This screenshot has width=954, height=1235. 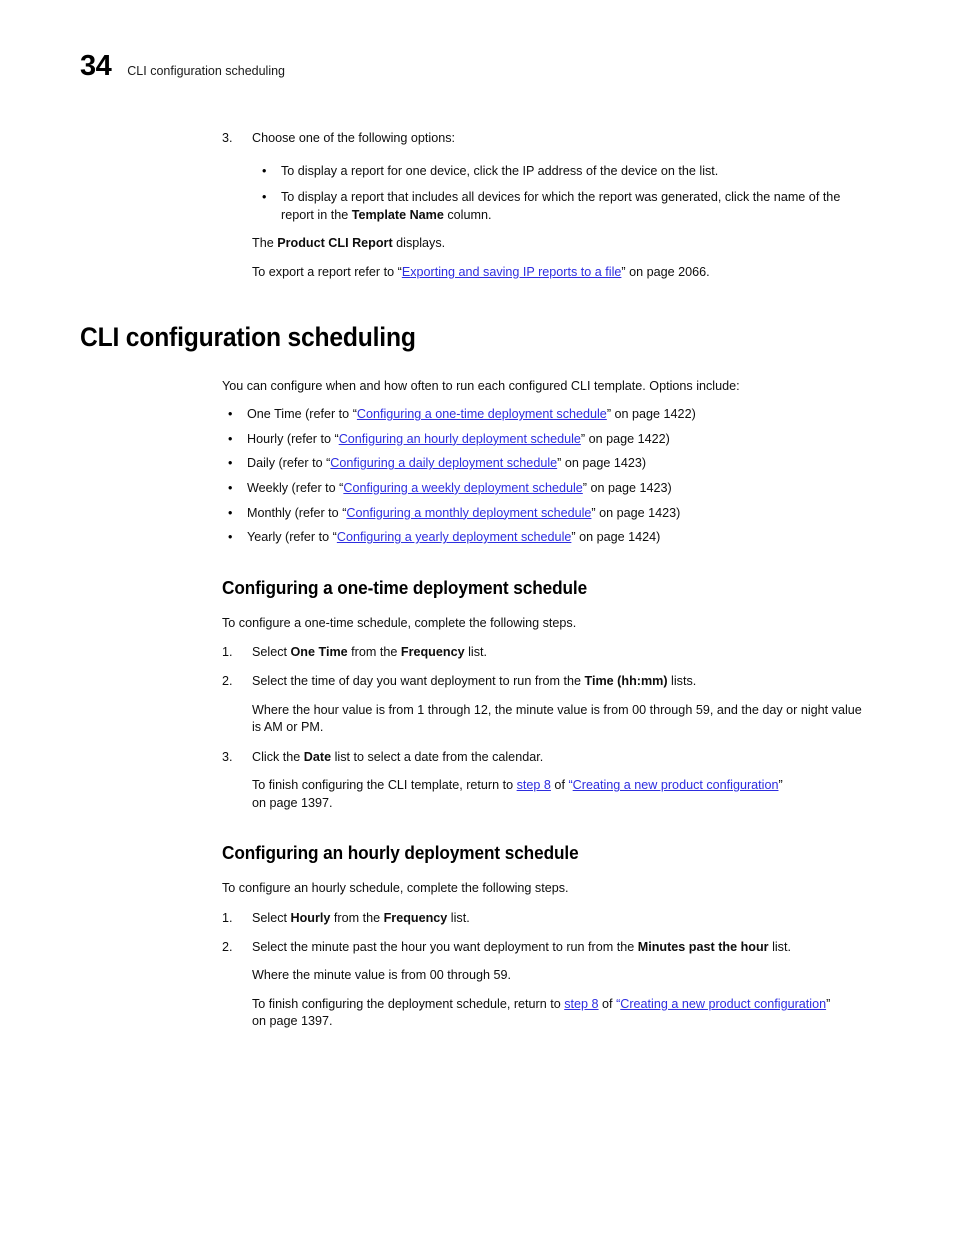 What do you see at coordinates (310, 918) in the screenshot?
I see `ui-label-hourly: Hourly` at bounding box center [310, 918].